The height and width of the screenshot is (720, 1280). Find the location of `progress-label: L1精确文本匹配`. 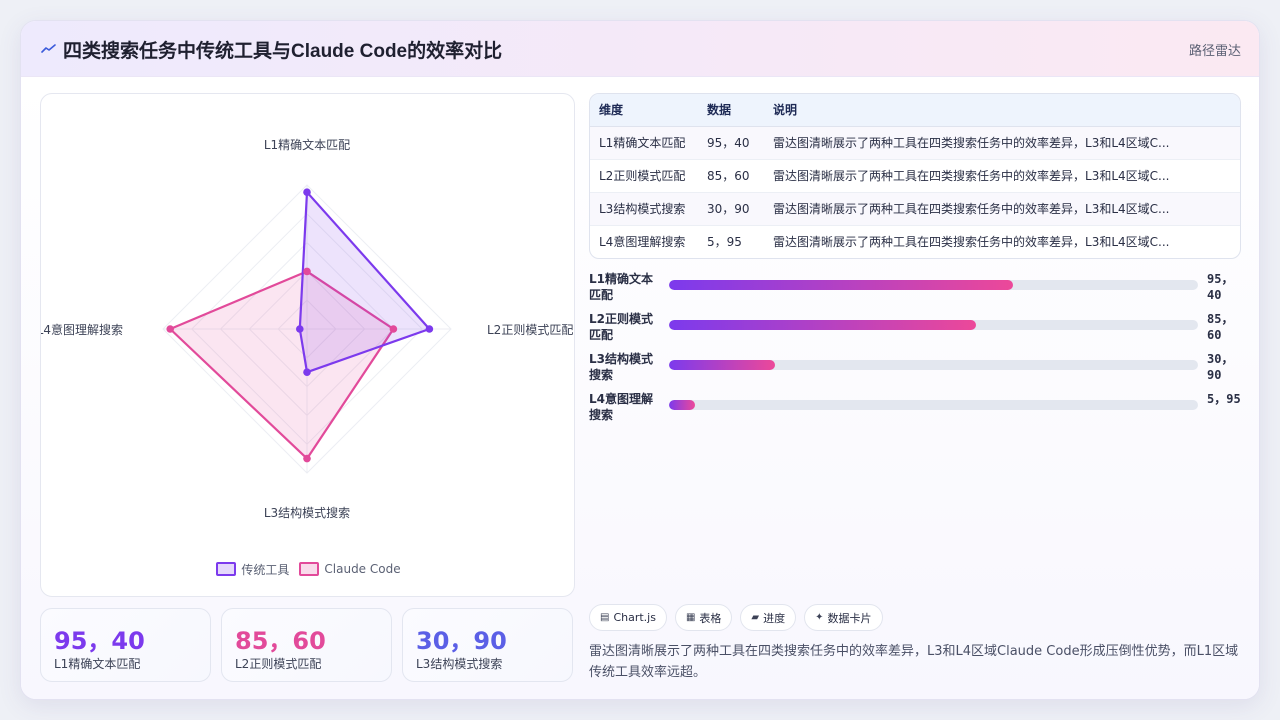

progress-label: L1精确文本匹配 is located at coordinates (621, 287).